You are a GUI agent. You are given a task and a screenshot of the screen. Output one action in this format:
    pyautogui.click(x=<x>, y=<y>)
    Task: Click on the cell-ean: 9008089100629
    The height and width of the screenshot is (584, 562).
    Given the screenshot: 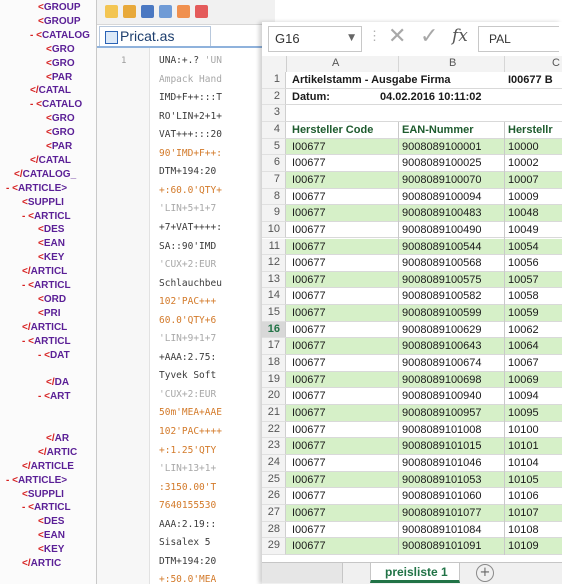 What is the action you would take?
    pyautogui.click(x=453, y=330)
    